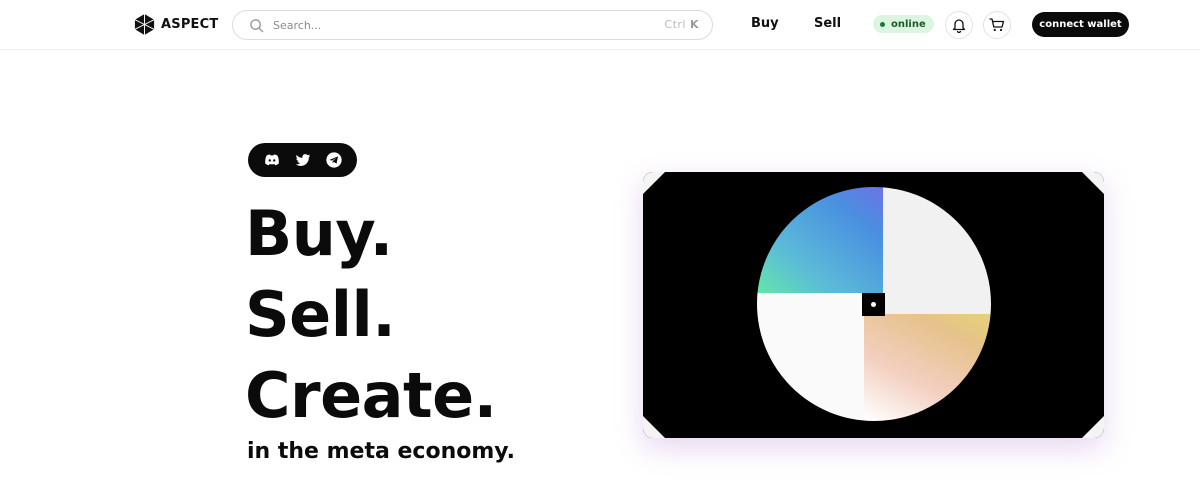  I want to click on bell-icon, so click(959, 26).